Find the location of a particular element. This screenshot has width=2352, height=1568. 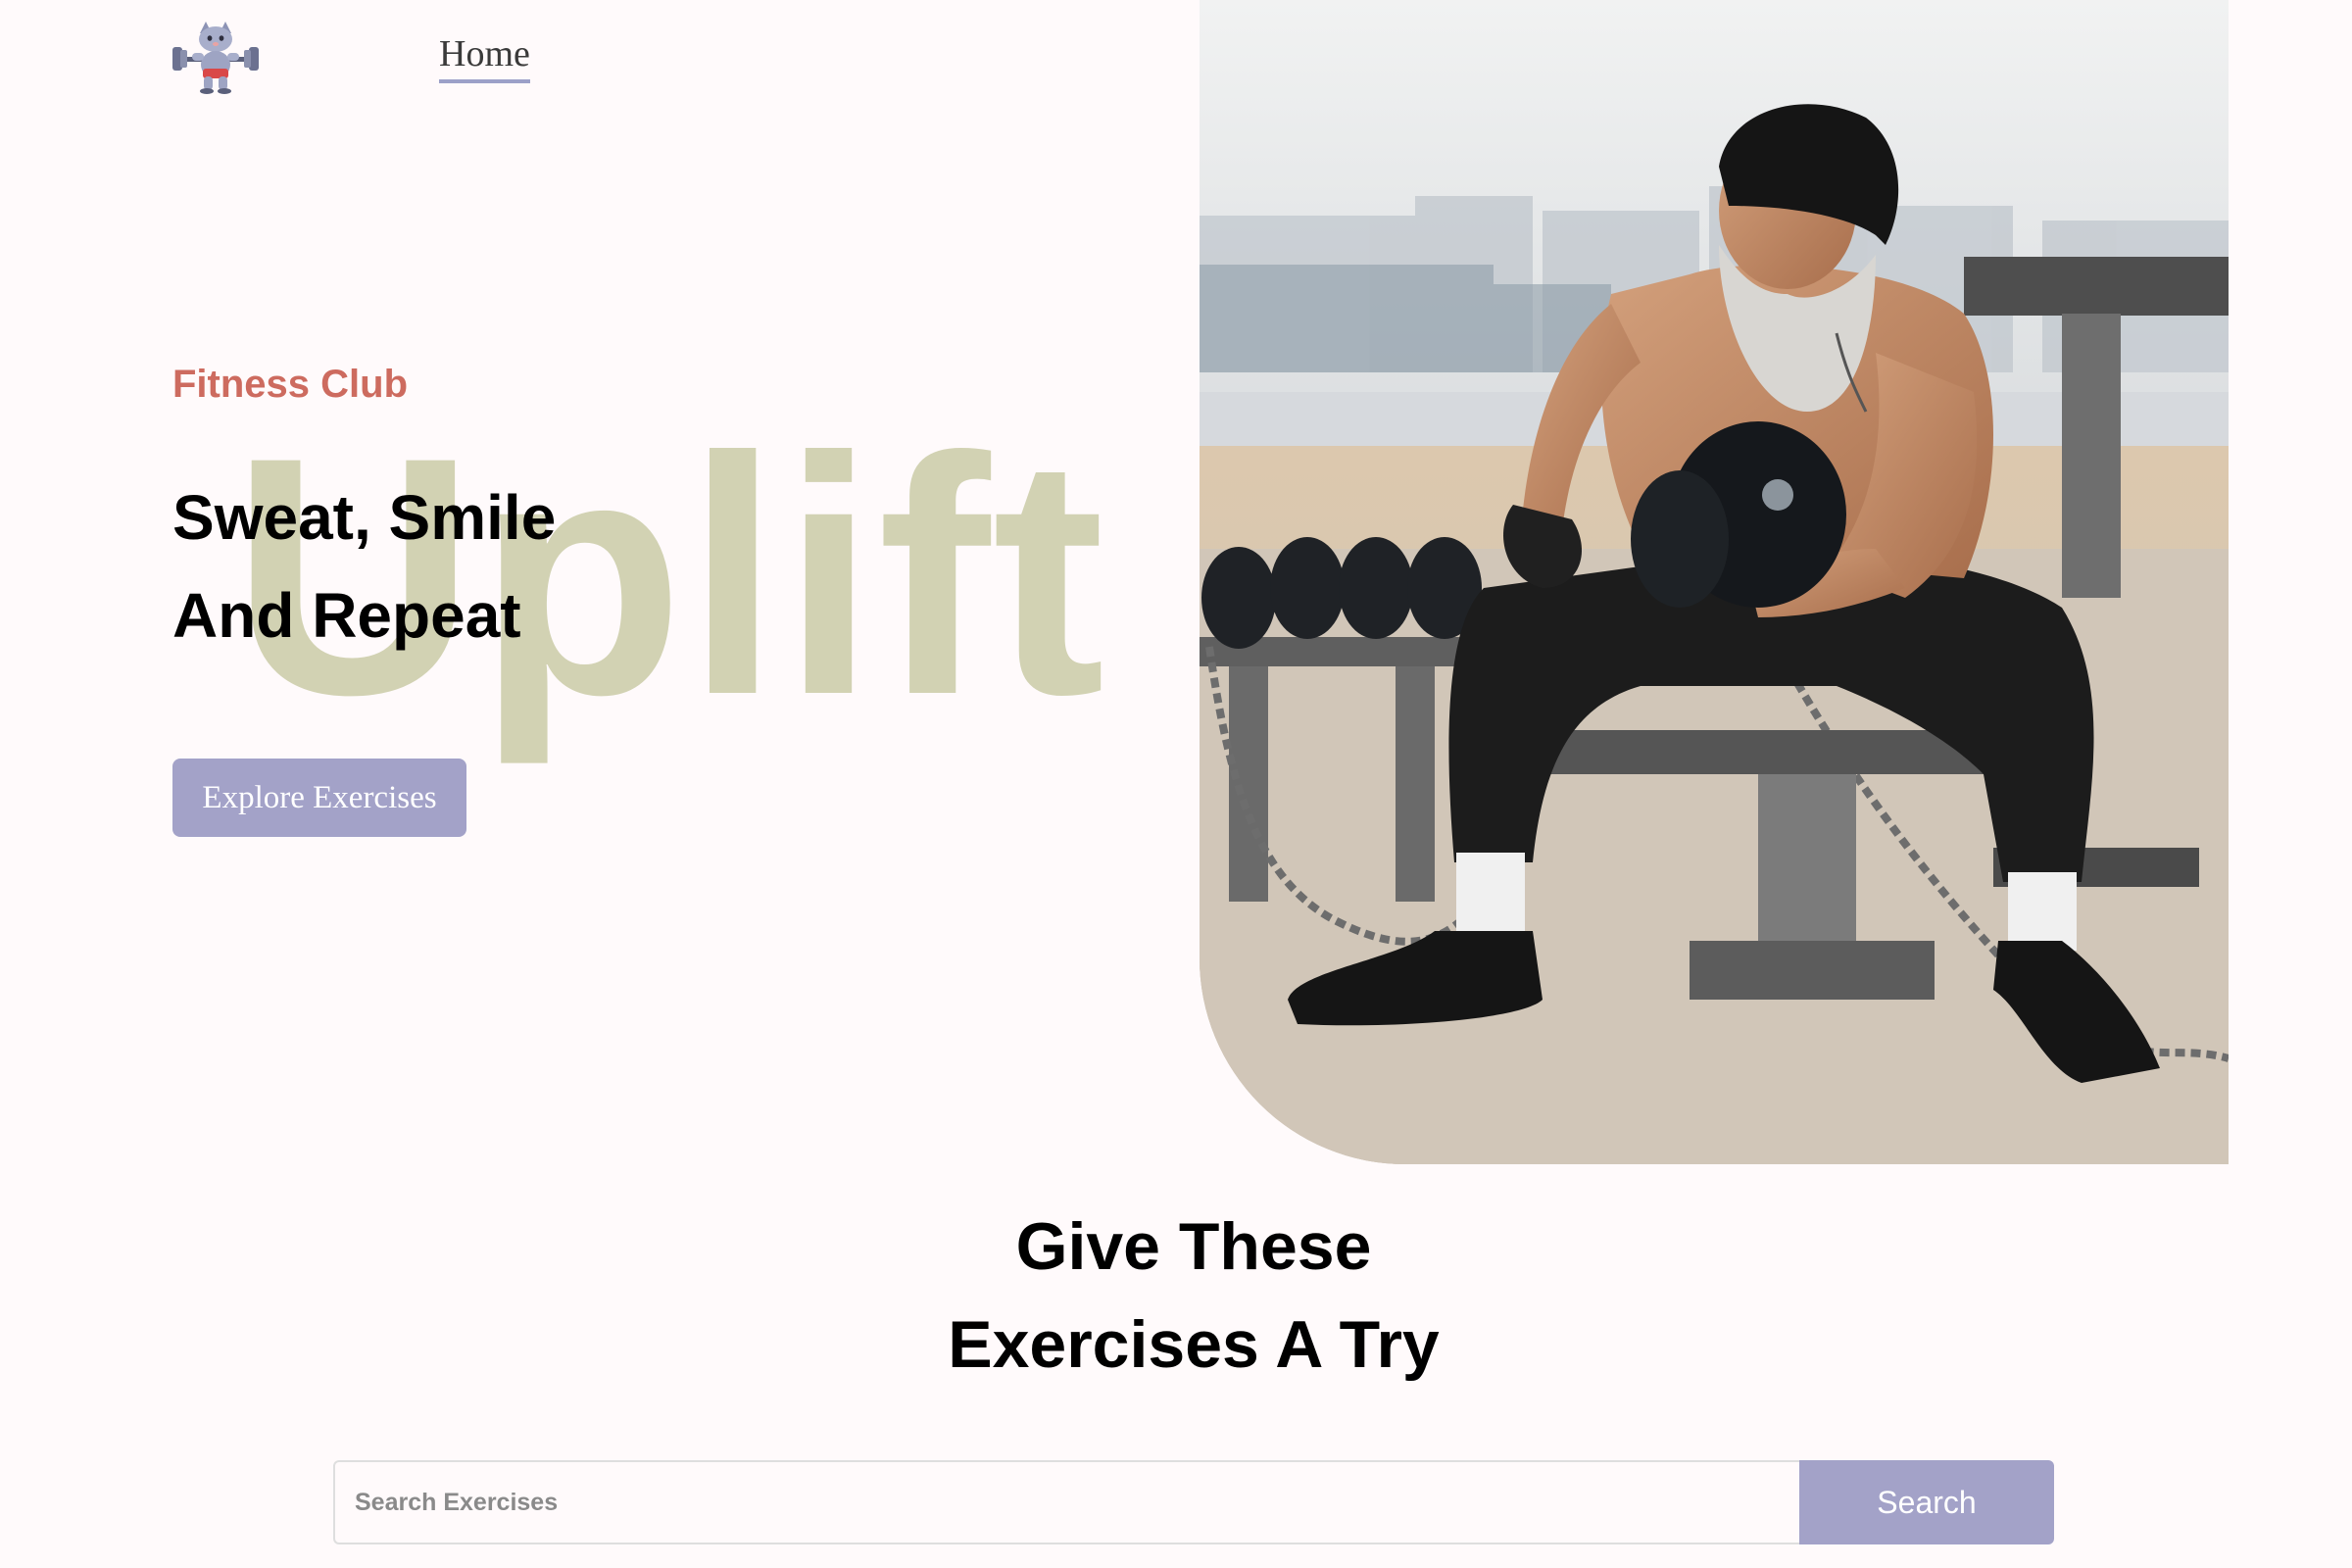

navbar: Home is located at coordinates (350, 57).